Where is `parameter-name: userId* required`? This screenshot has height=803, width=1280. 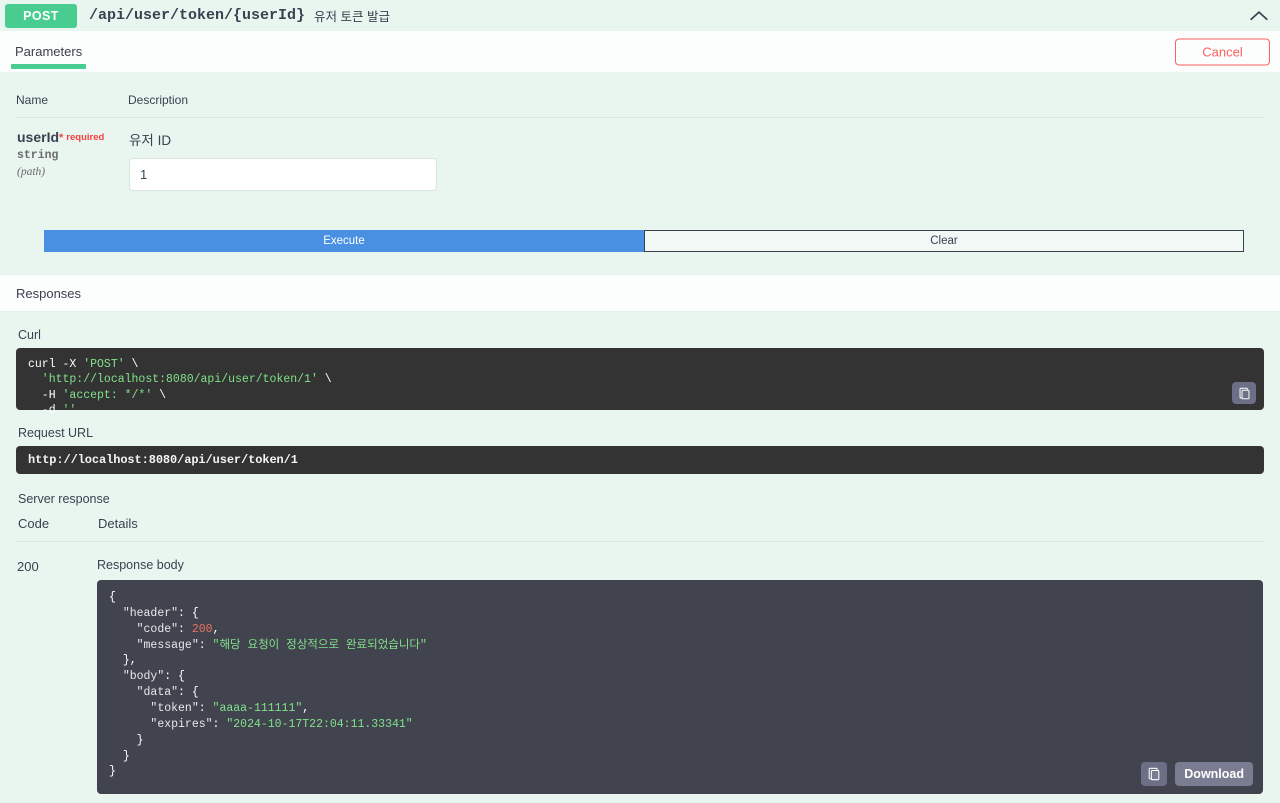 parameter-name: userId* required is located at coordinates (72, 138).